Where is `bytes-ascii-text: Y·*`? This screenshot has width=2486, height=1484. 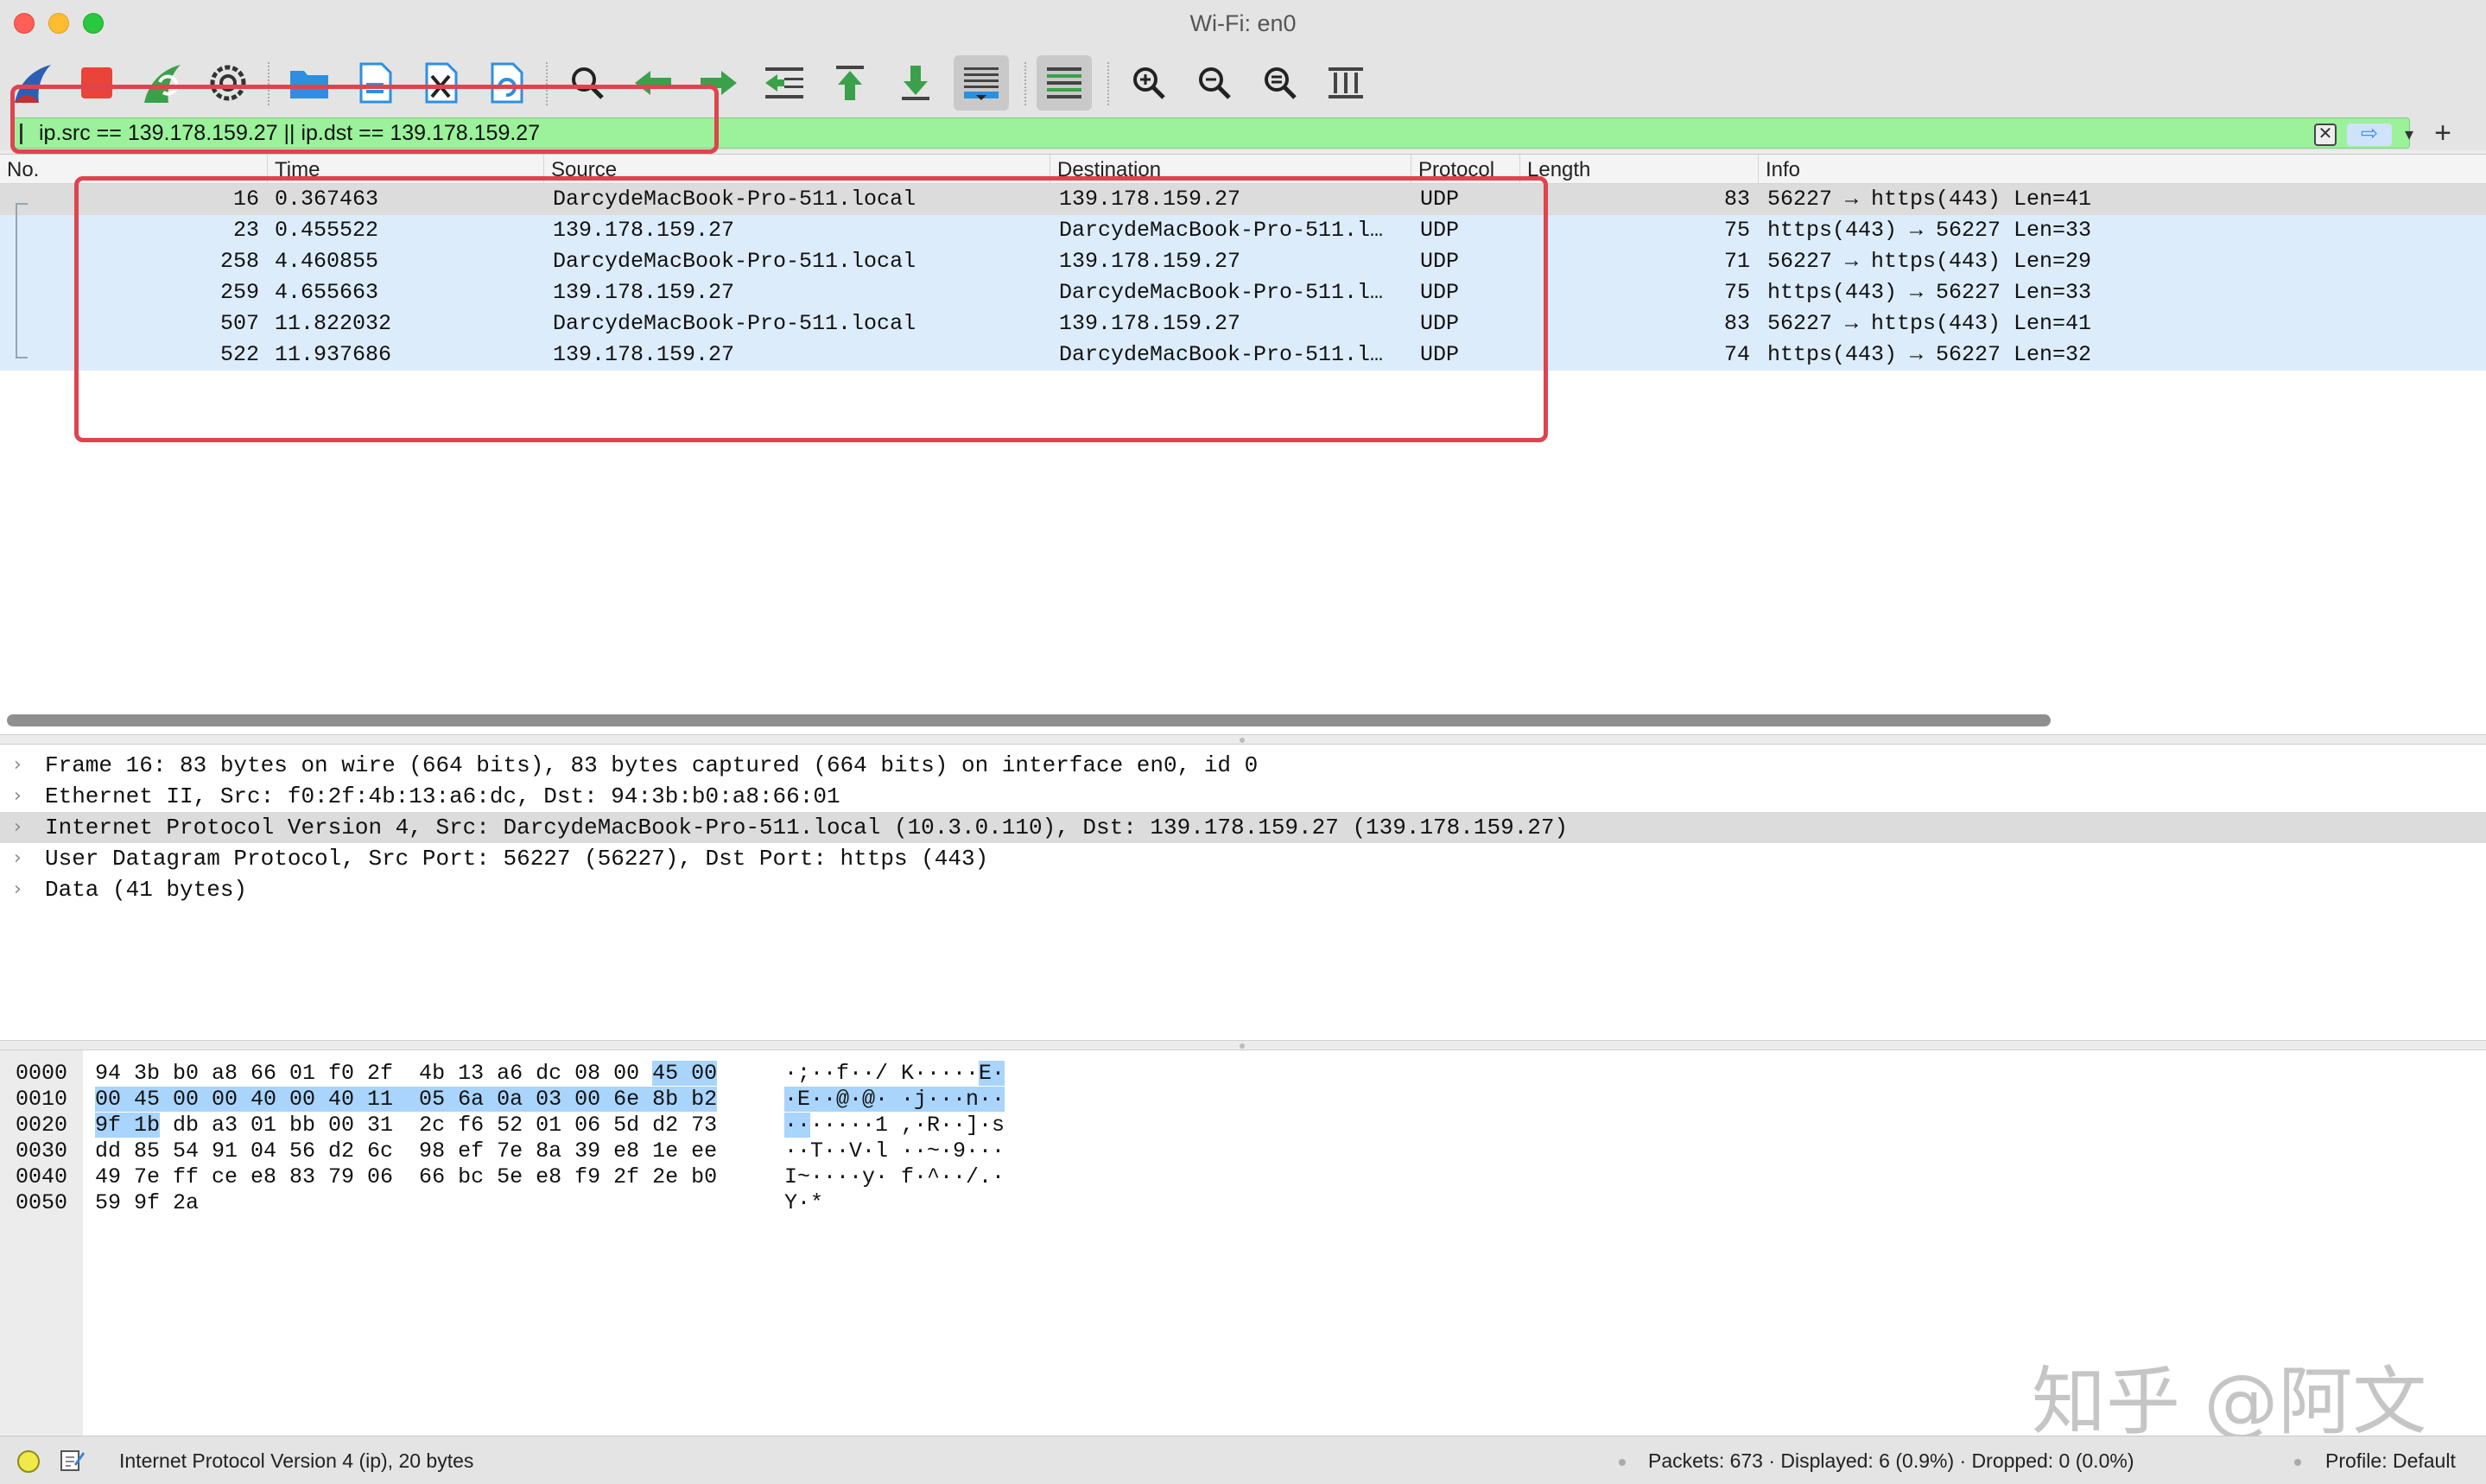 bytes-ascii-text: Y·* is located at coordinates (804, 1202).